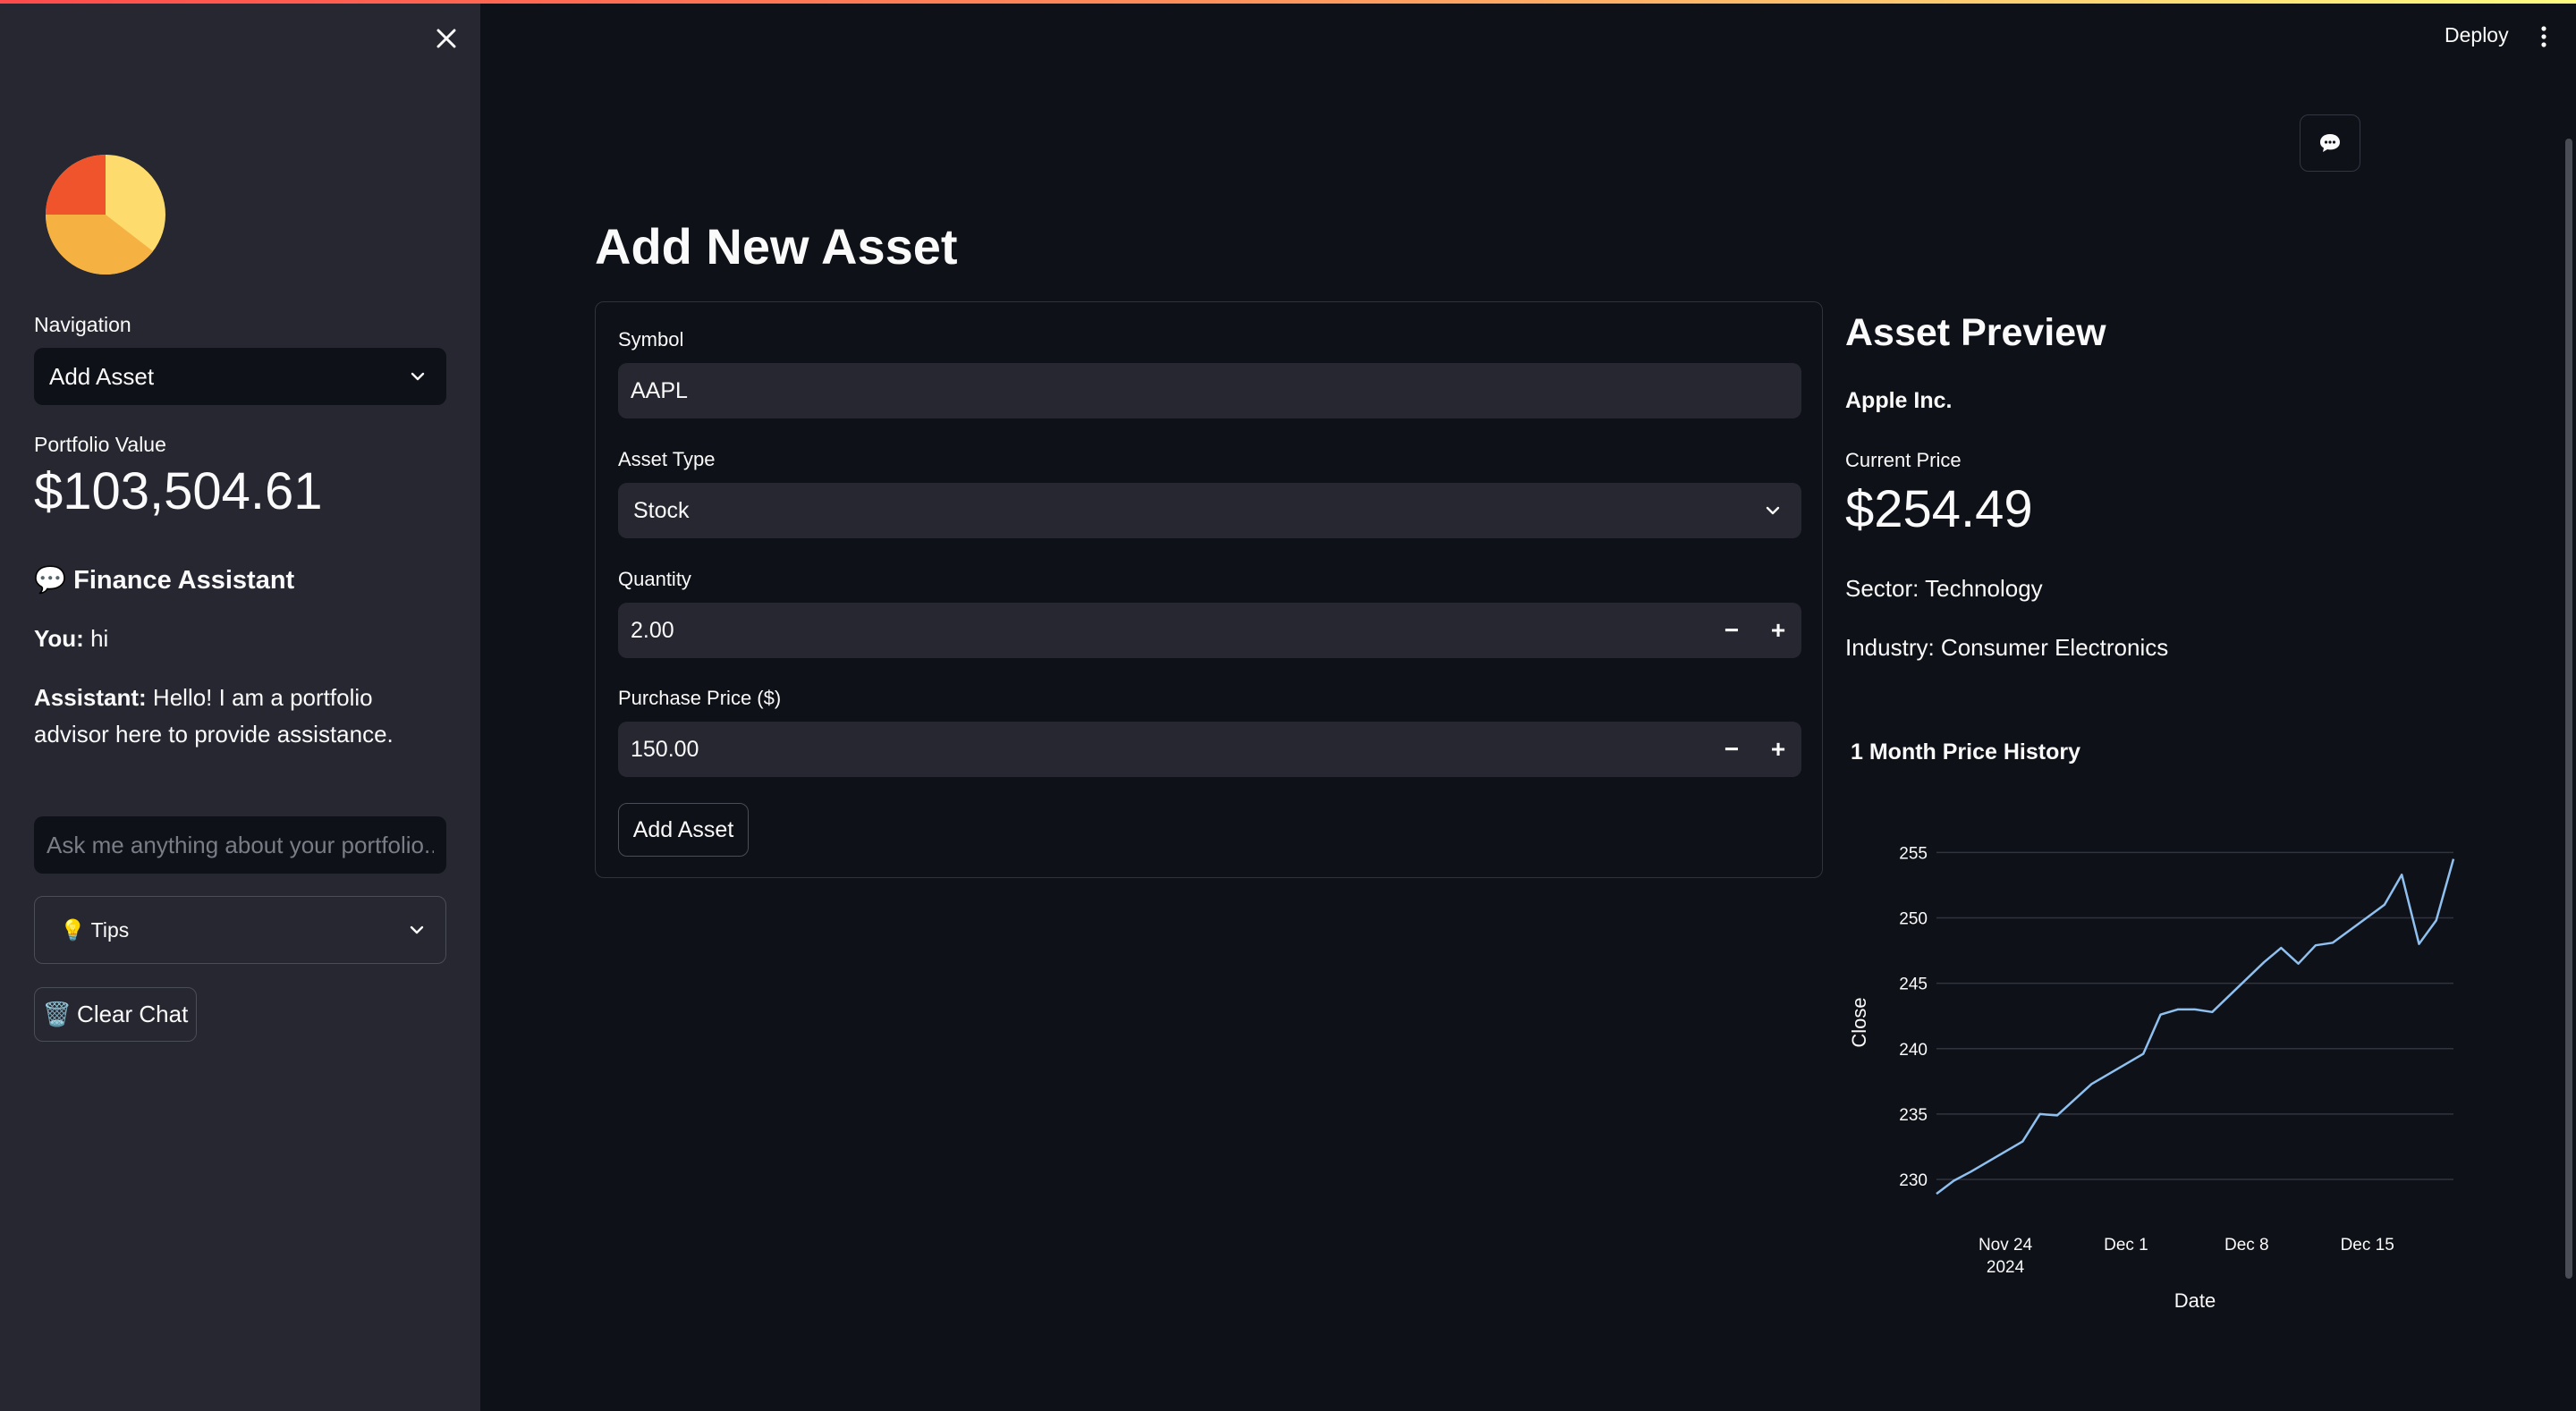 This screenshot has width=2576, height=1411. I want to click on main-menu-icon, so click(2544, 36).